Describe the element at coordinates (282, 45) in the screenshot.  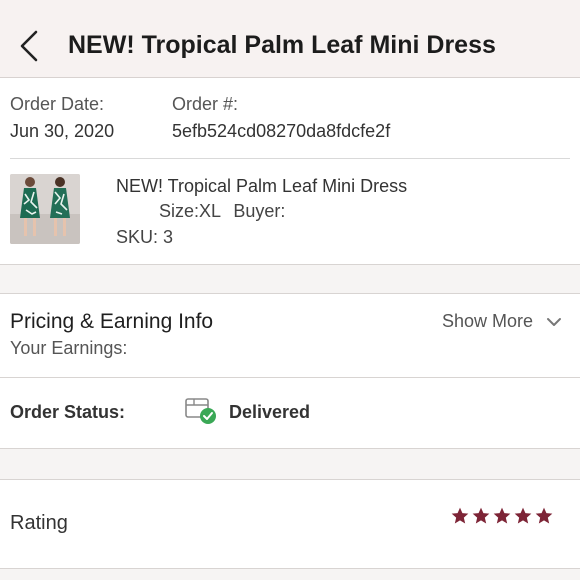
I see `page-title: NEW! Tropical Palm Leaf Mini Dress` at that location.